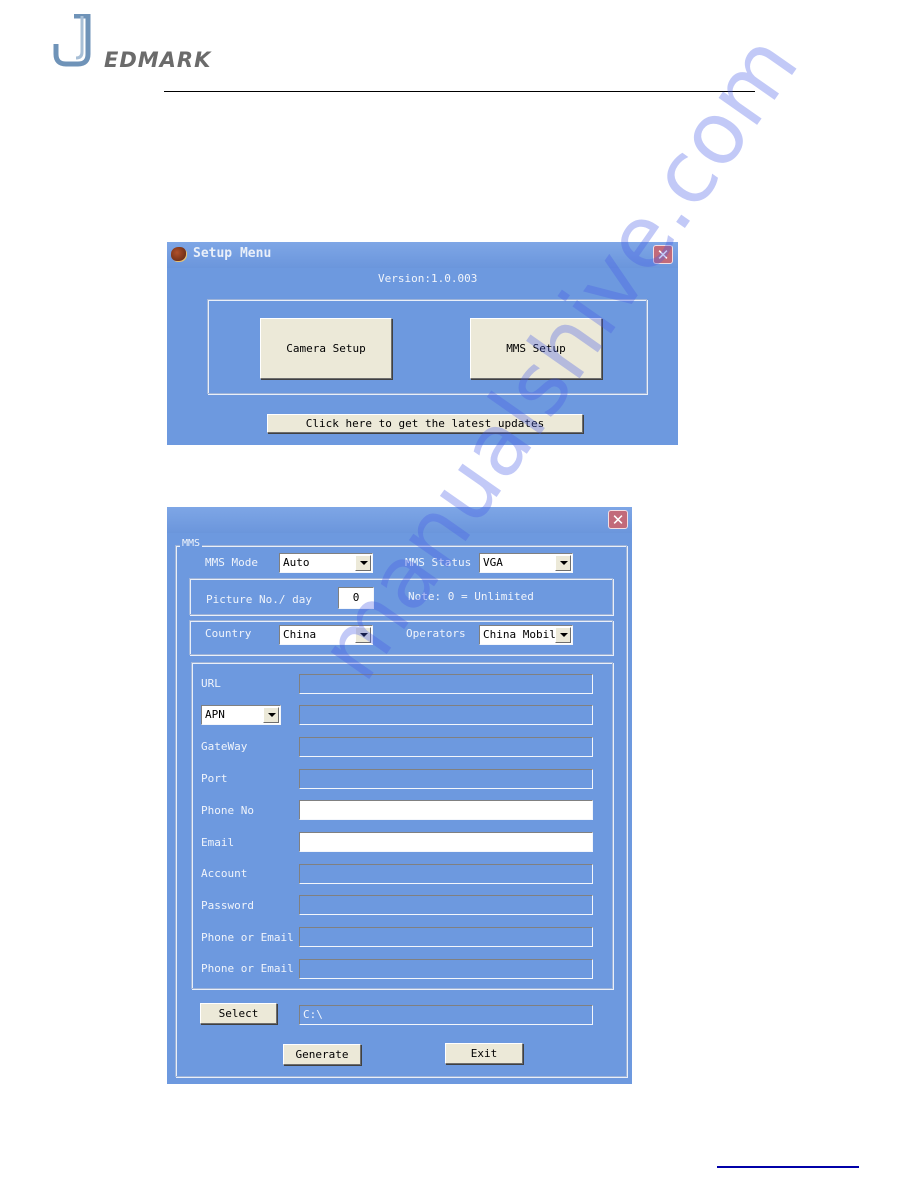  What do you see at coordinates (326, 563) in the screenshot?
I see `mms-mode-select: Auto` at bounding box center [326, 563].